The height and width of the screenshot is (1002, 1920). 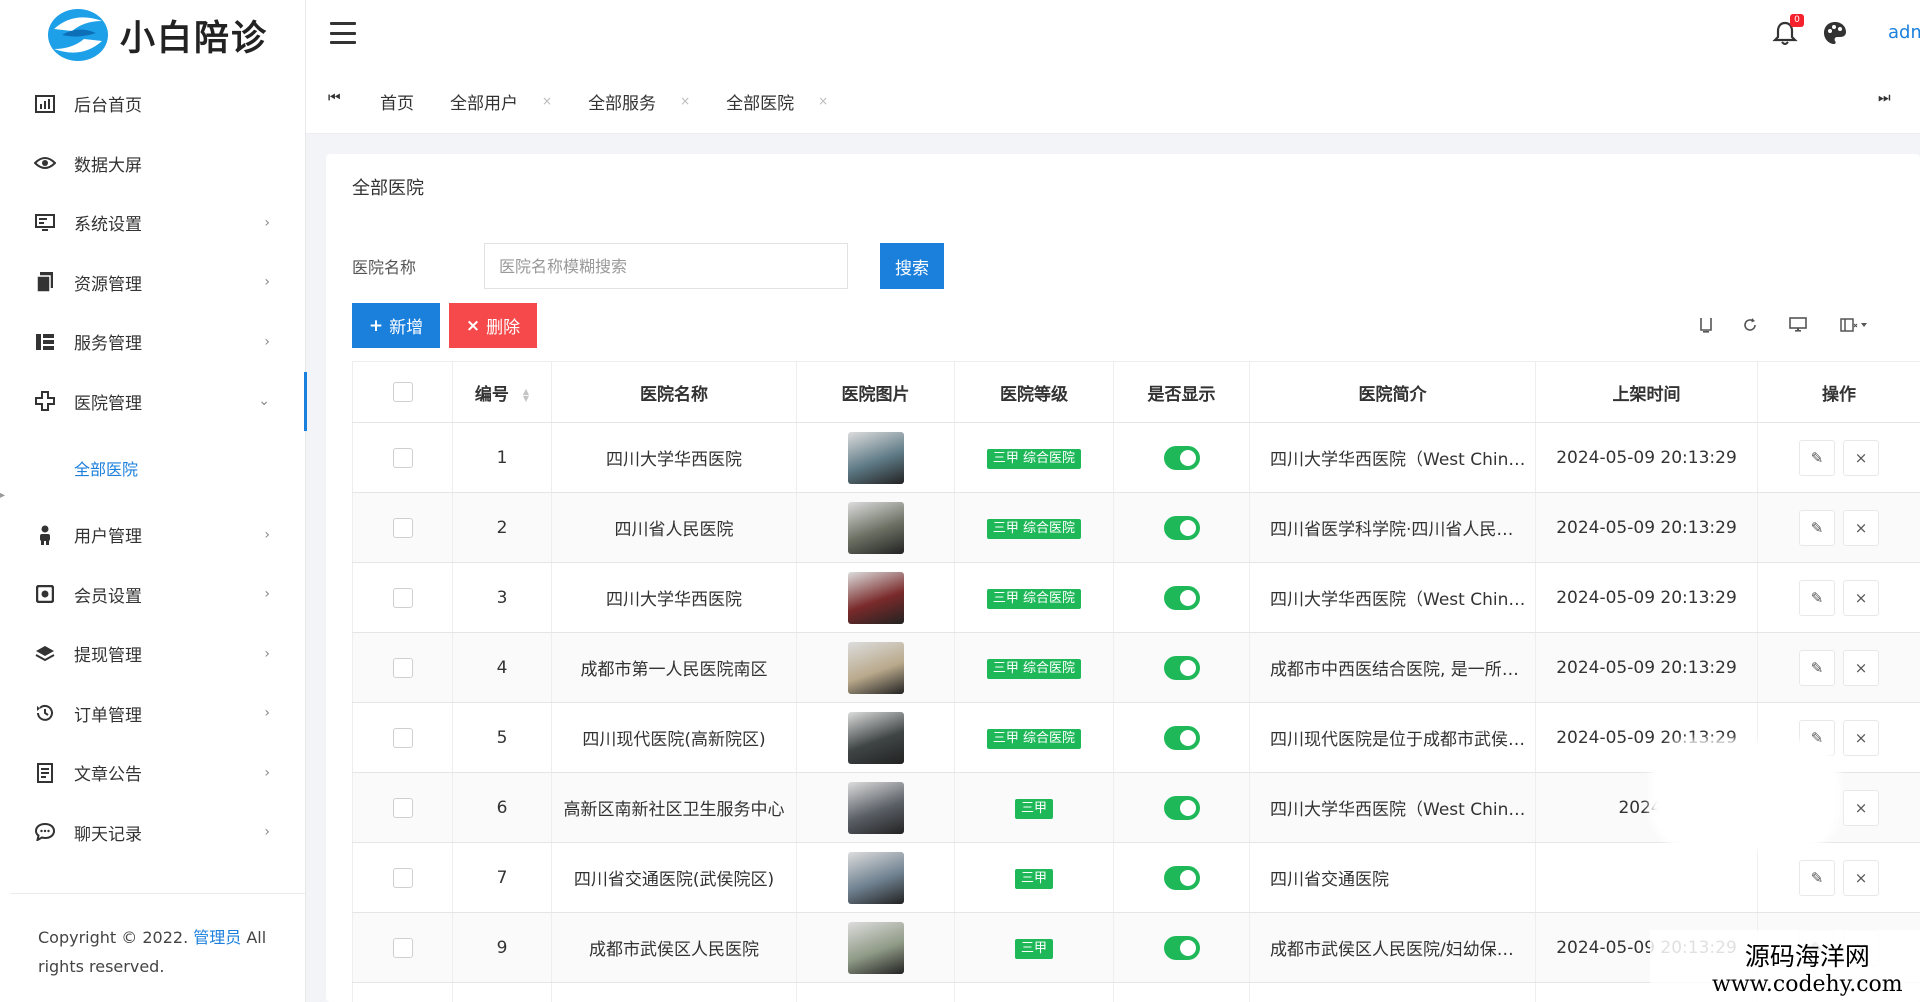 What do you see at coordinates (153, 468) in the screenshot?
I see `sidebar-subitem-all-hospitals: 全部医院` at bounding box center [153, 468].